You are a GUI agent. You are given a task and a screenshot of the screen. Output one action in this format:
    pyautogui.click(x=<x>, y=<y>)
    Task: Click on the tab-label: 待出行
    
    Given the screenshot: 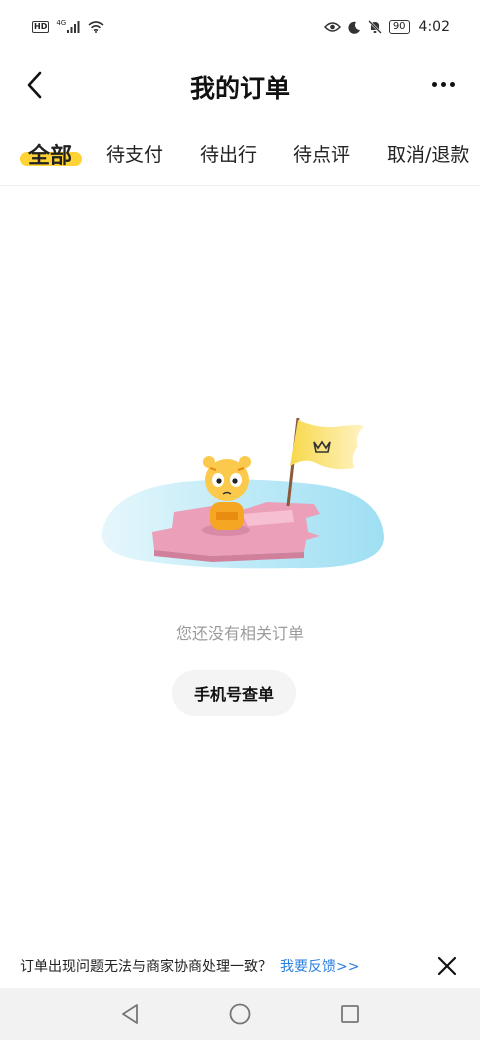 What is the action you would take?
    pyautogui.click(x=229, y=155)
    